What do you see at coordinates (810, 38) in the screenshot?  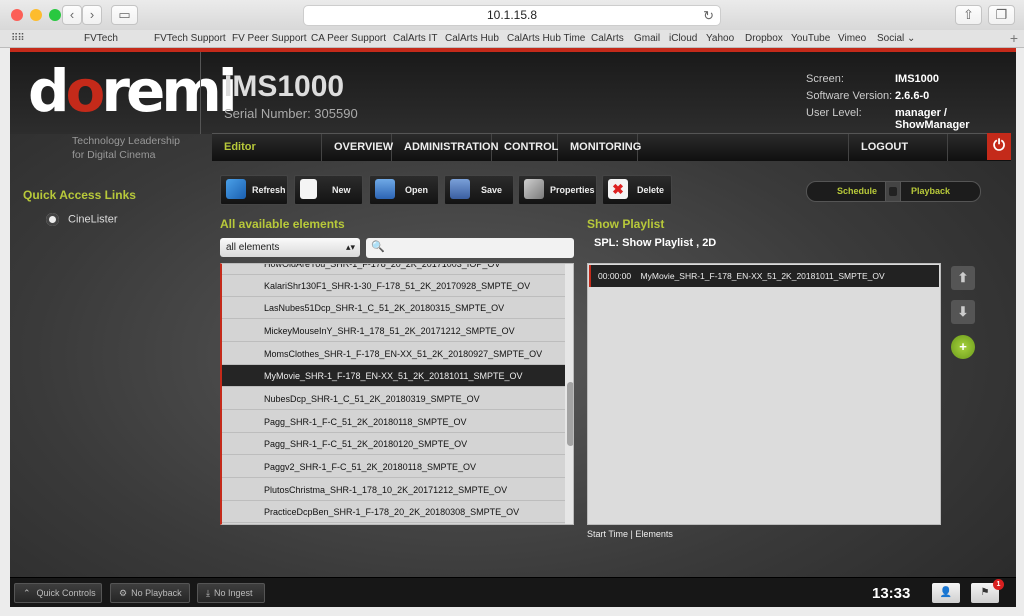 I see `bookmark-item: YouTube` at bounding box center [810, 38].